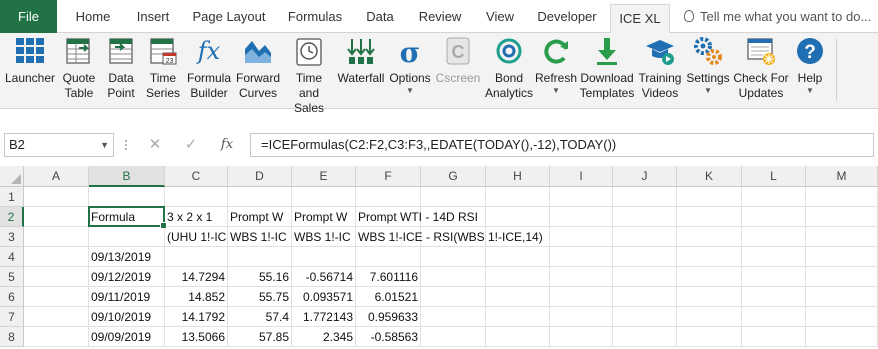 The image size is (878, 349). Describe the element at coordinates (163, 70) in the screenshot. I see `time-series-button: 23 Time Series` at that location.